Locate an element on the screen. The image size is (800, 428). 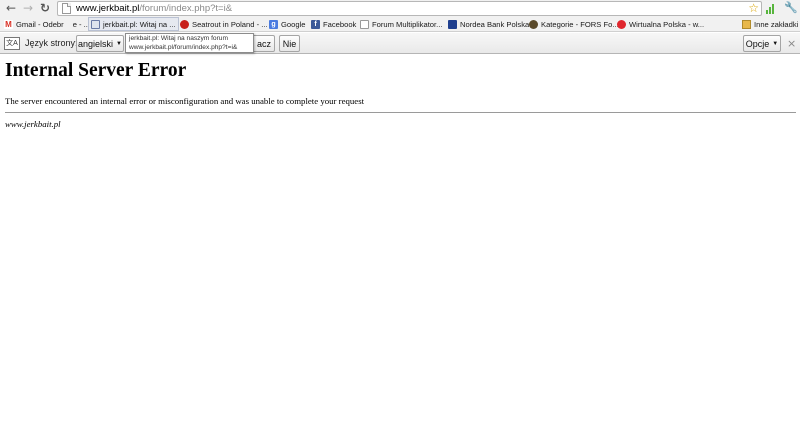
bookmark-google: g Google is located at coordinates (287, 24).